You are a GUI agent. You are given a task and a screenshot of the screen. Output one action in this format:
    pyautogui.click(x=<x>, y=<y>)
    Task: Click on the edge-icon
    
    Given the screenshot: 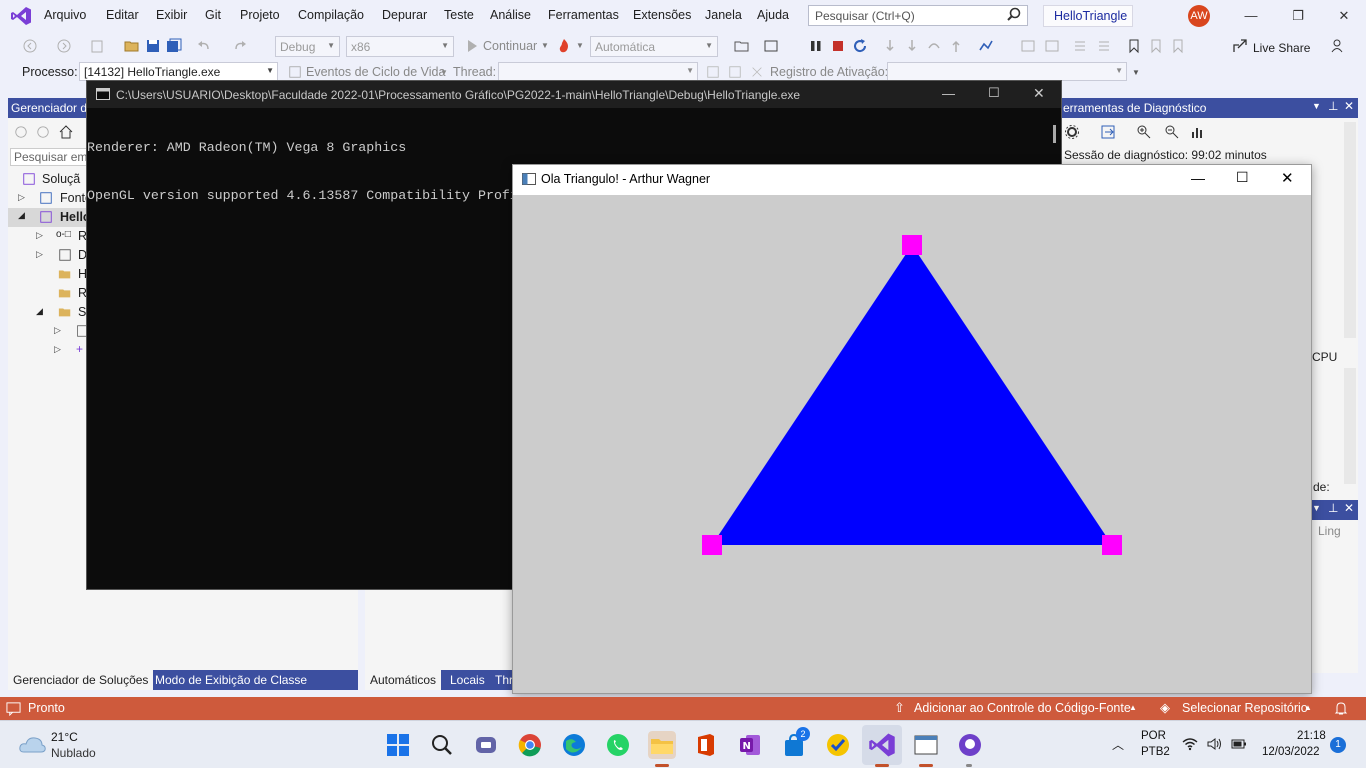 What is the action you would take?
    pyautogui.click(x=574, y=745)
    